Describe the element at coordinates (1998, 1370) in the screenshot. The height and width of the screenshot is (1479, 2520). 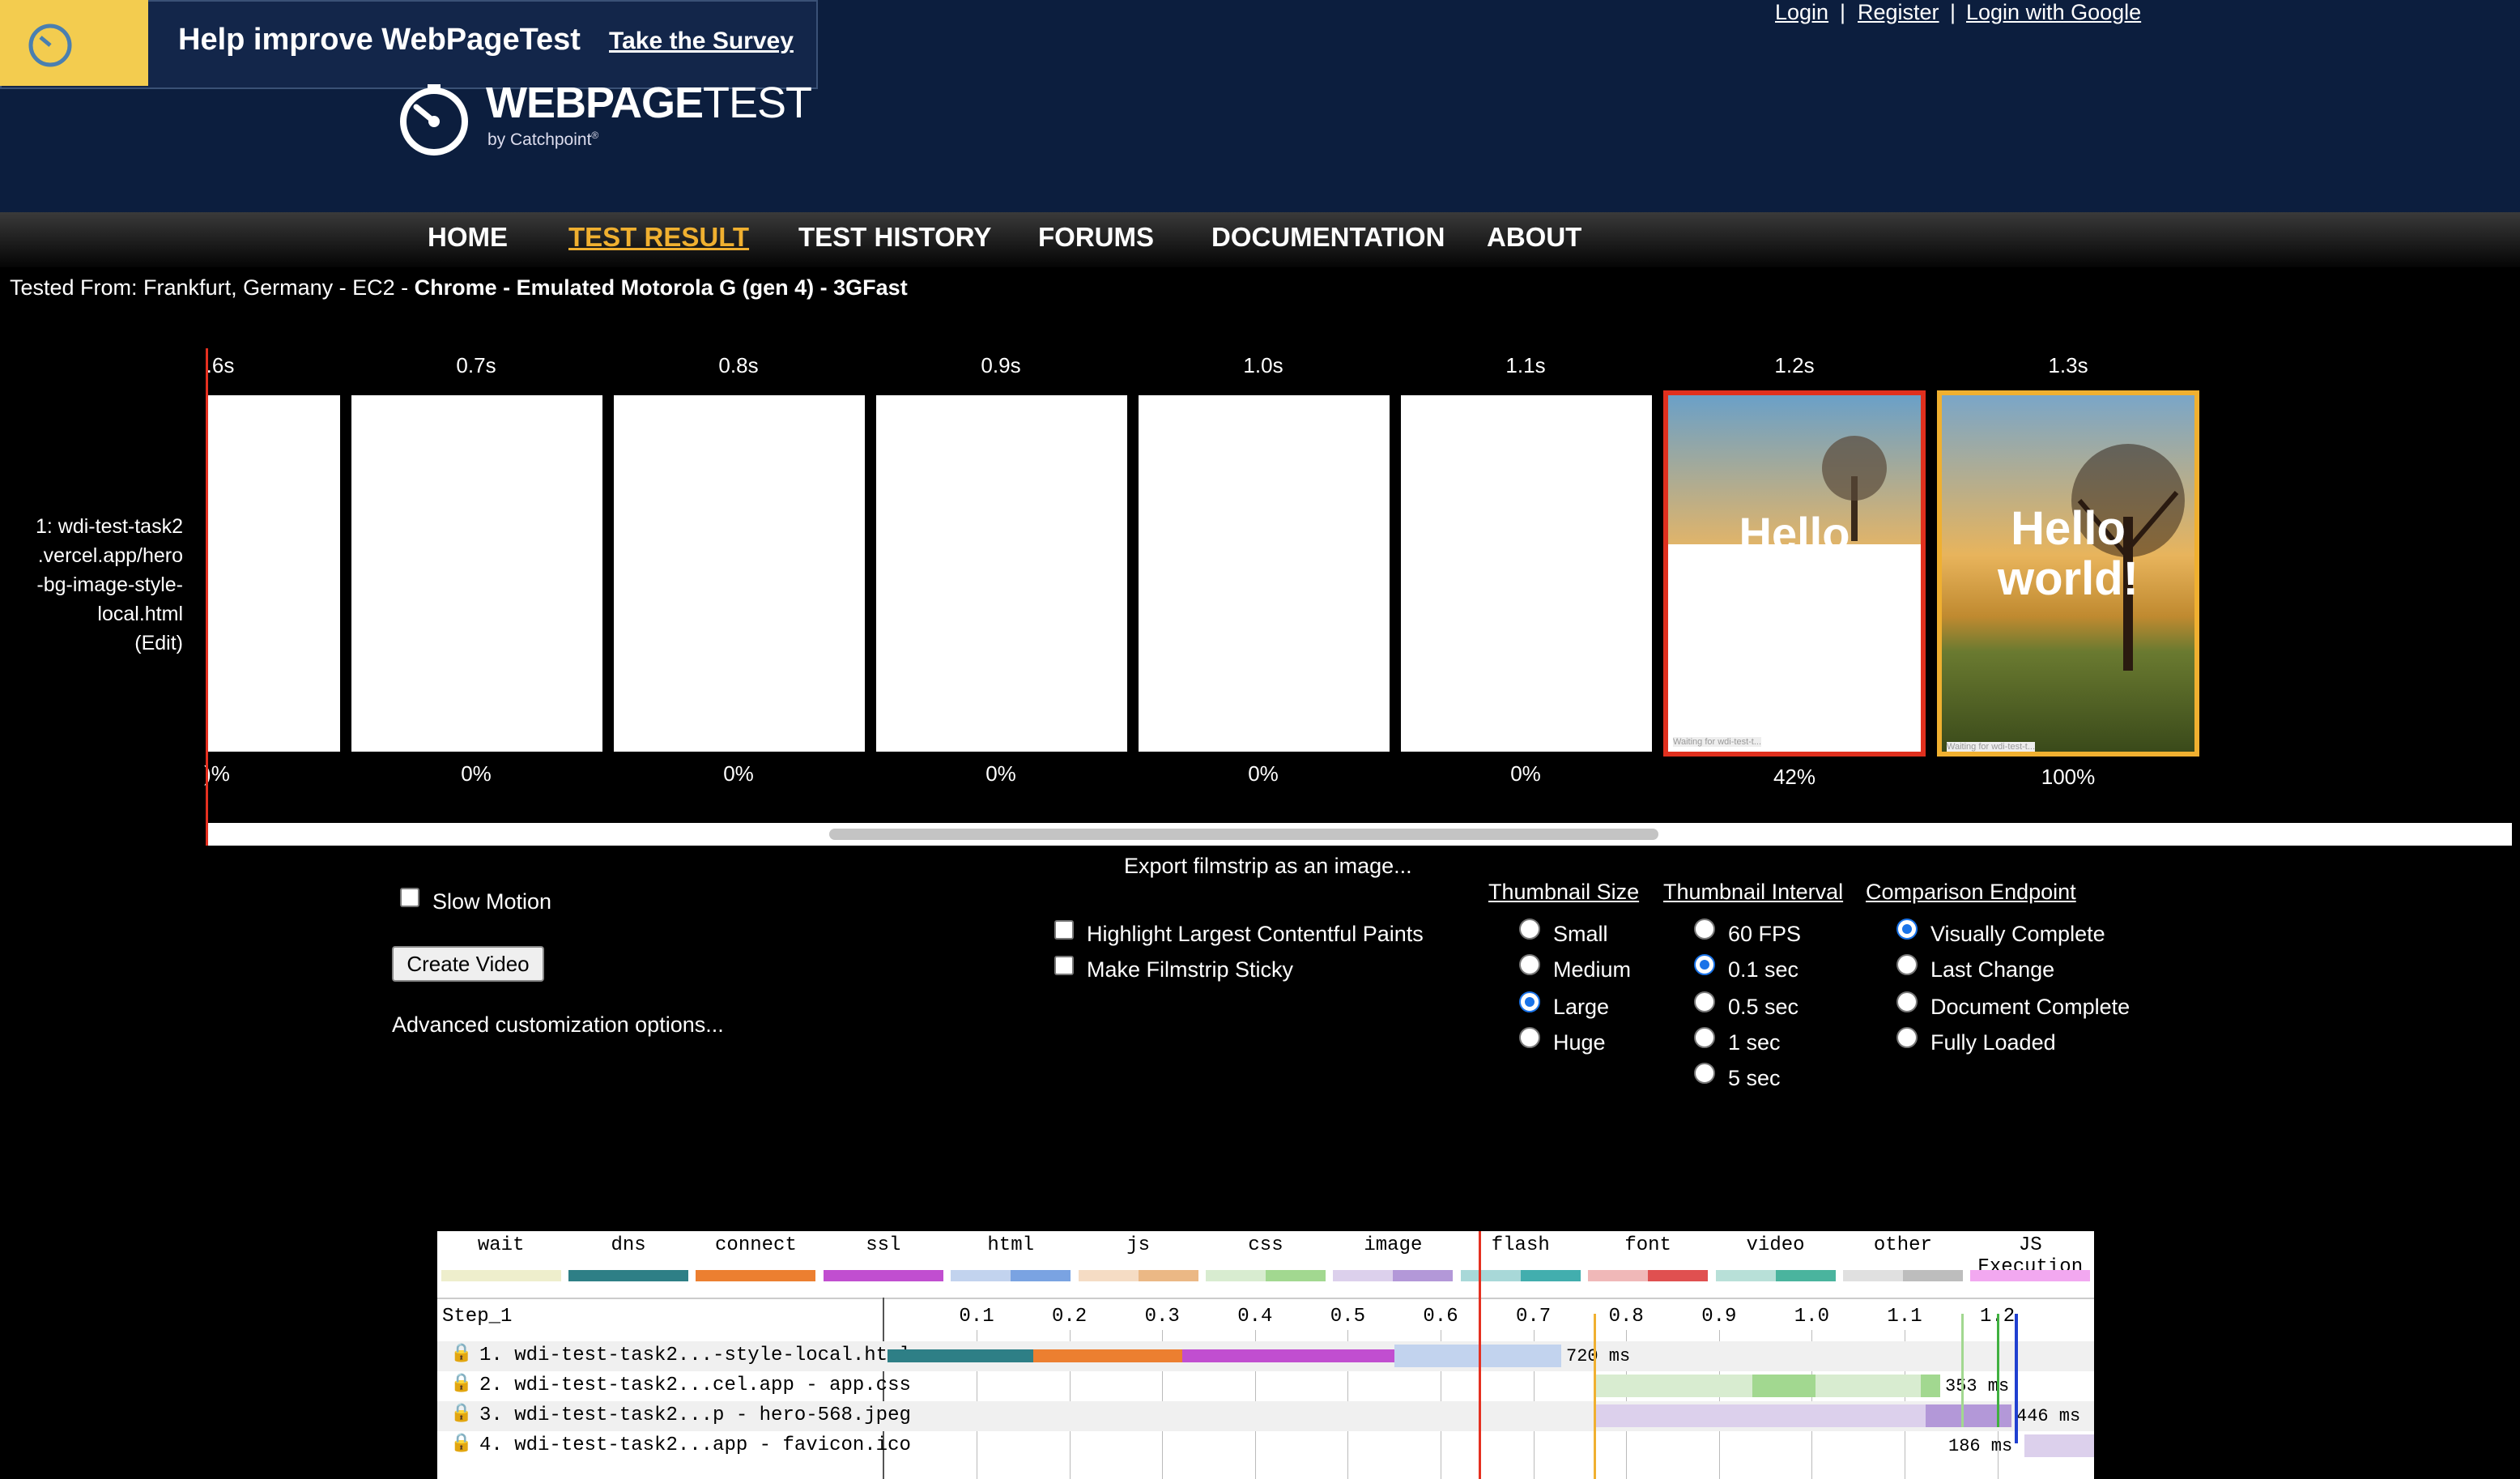
I see `on-load-marker` at that location.